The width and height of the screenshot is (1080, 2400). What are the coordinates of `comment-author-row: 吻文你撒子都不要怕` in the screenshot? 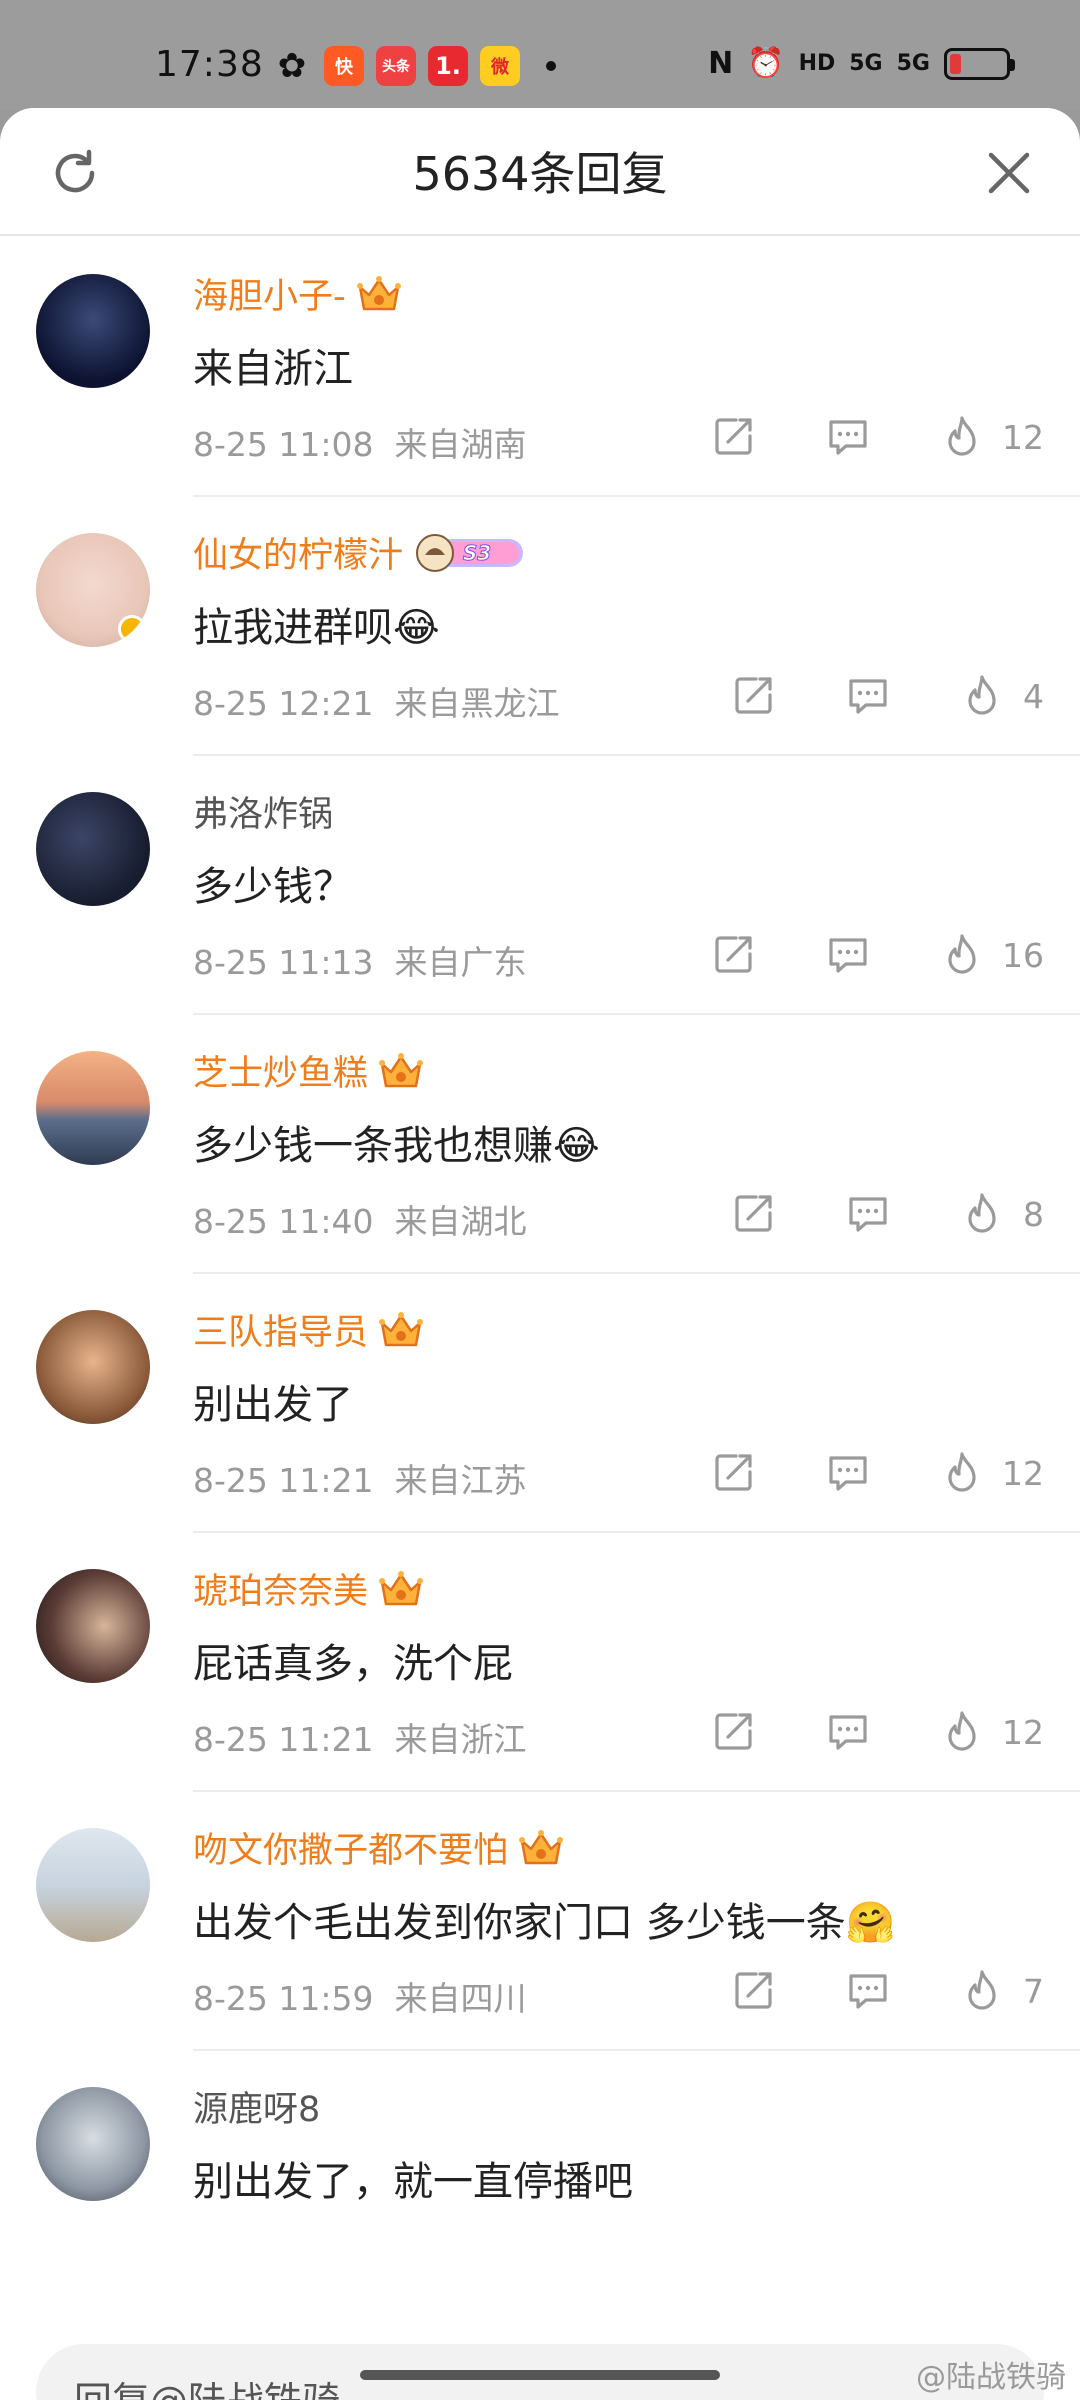 It's located at (378, 1847).